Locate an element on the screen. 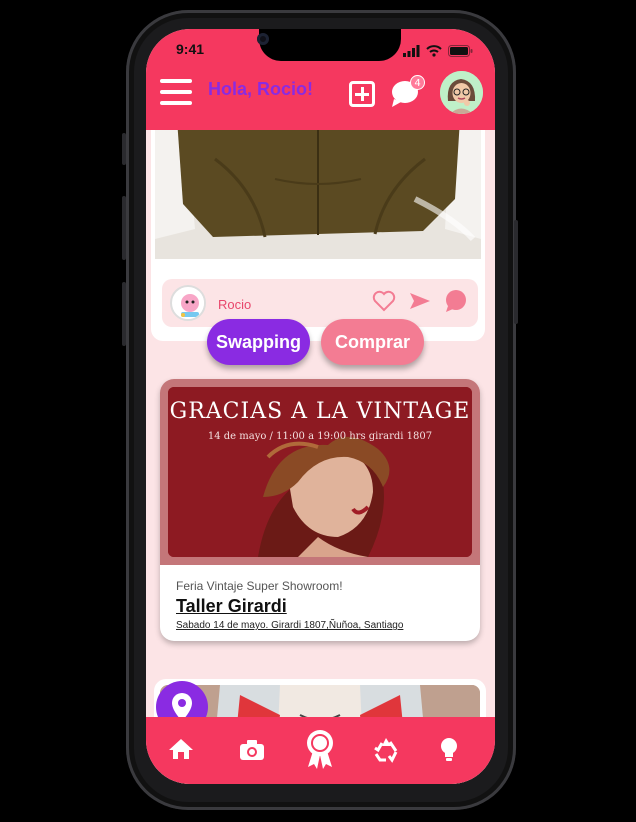 The image size is (636, 822). heart-icon is located at coordinates (384, 303).